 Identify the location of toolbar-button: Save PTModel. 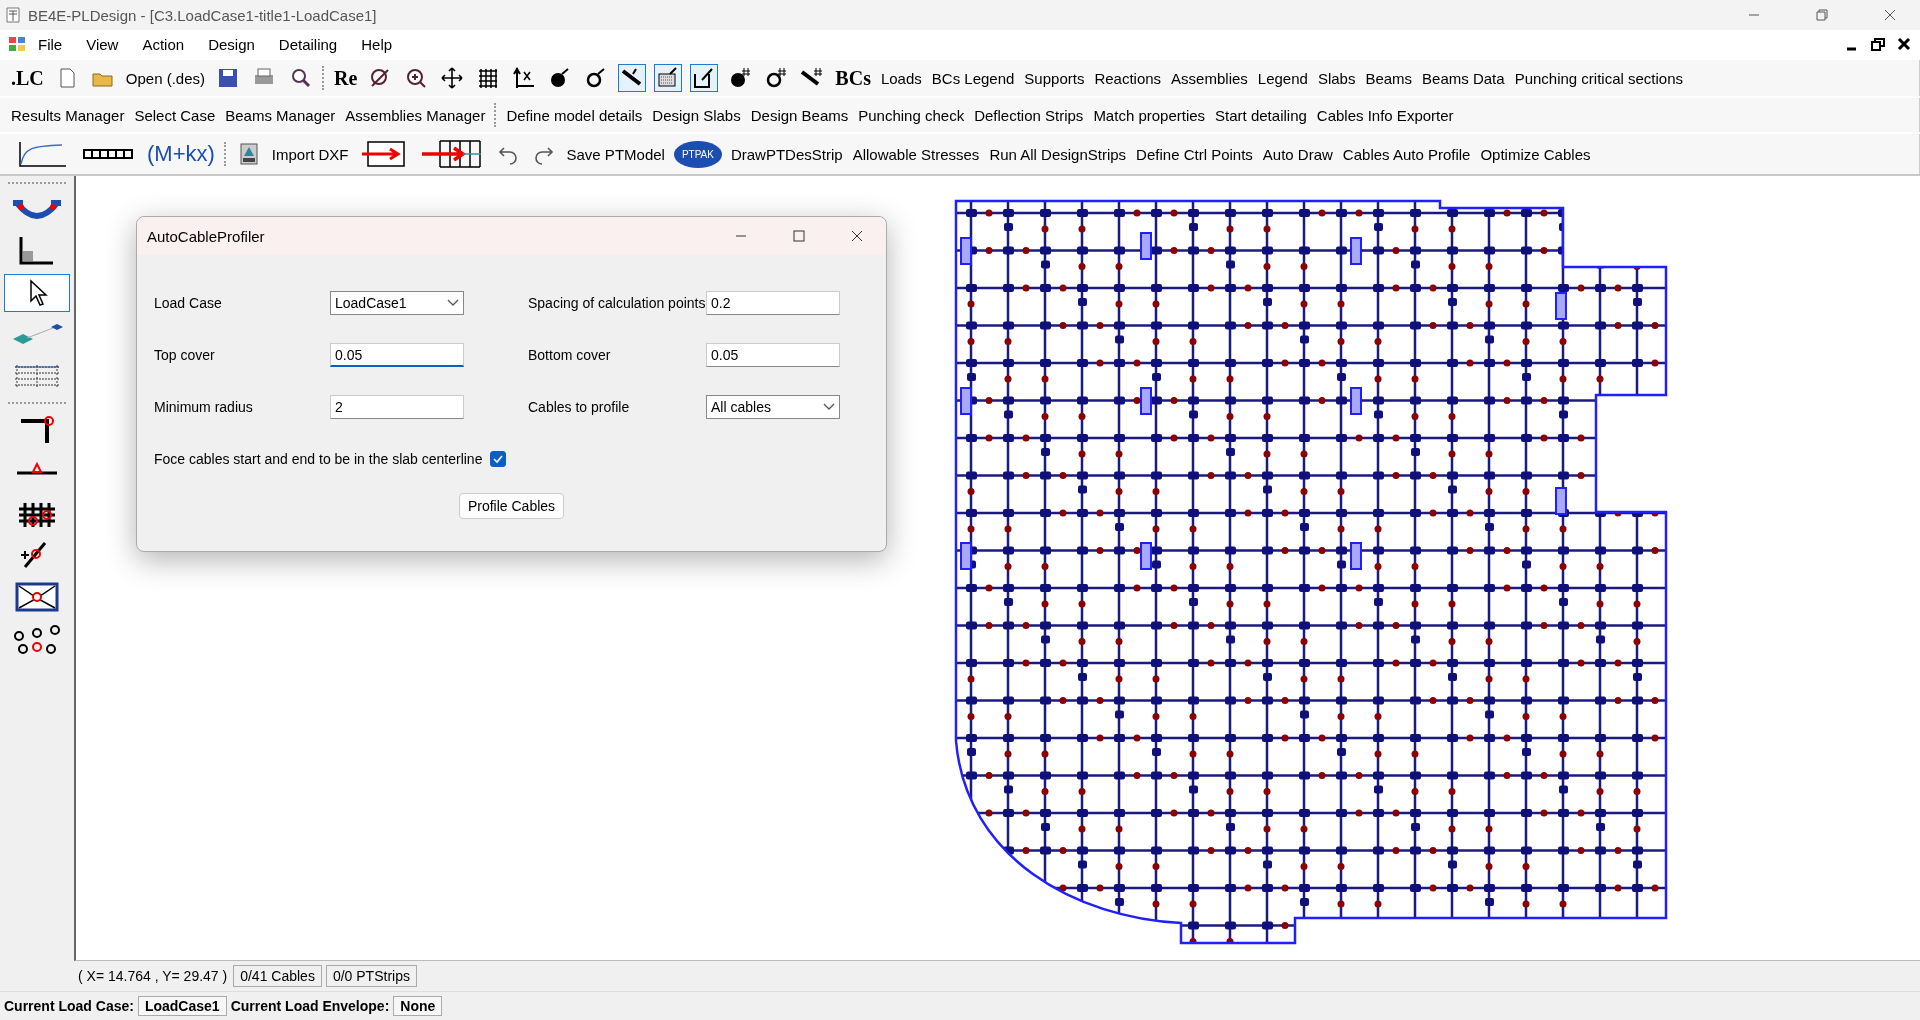
(615, 154).